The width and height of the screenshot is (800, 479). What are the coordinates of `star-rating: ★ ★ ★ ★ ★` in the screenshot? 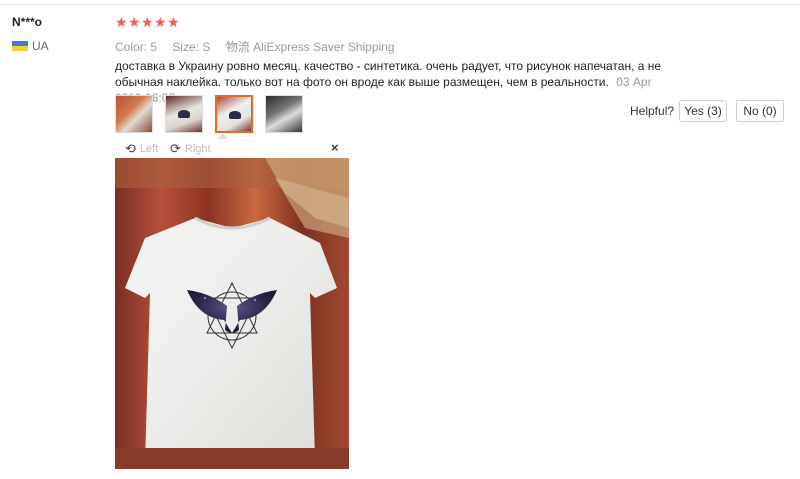 It's located at (147, 22).